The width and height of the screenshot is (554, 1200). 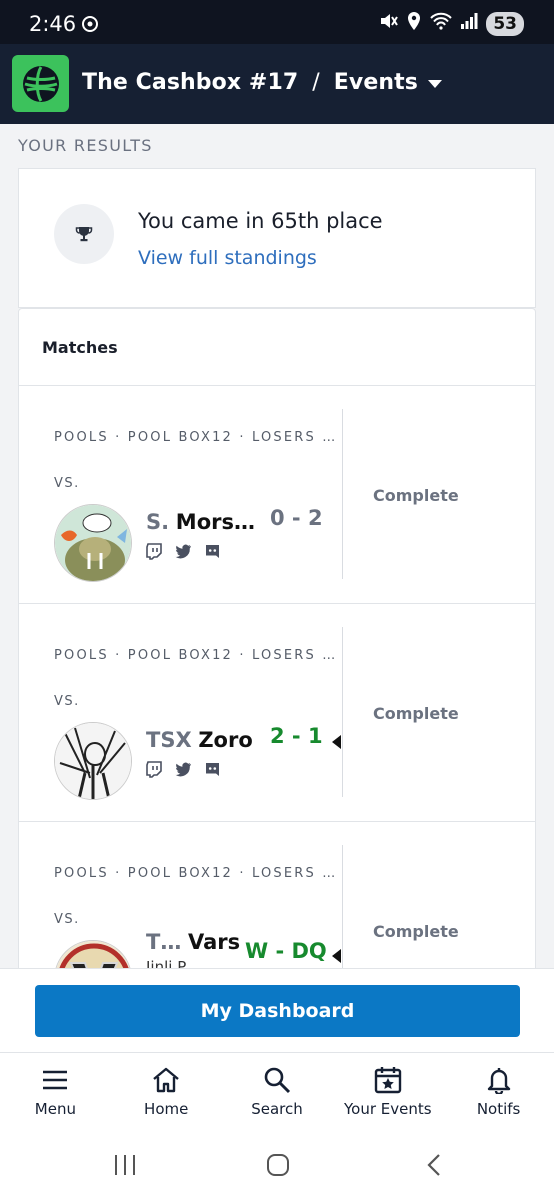 What do you see at coordinates (80, 347) in the screenshot?
I see `matches-title: Matches` at bounding box center [80, 347].